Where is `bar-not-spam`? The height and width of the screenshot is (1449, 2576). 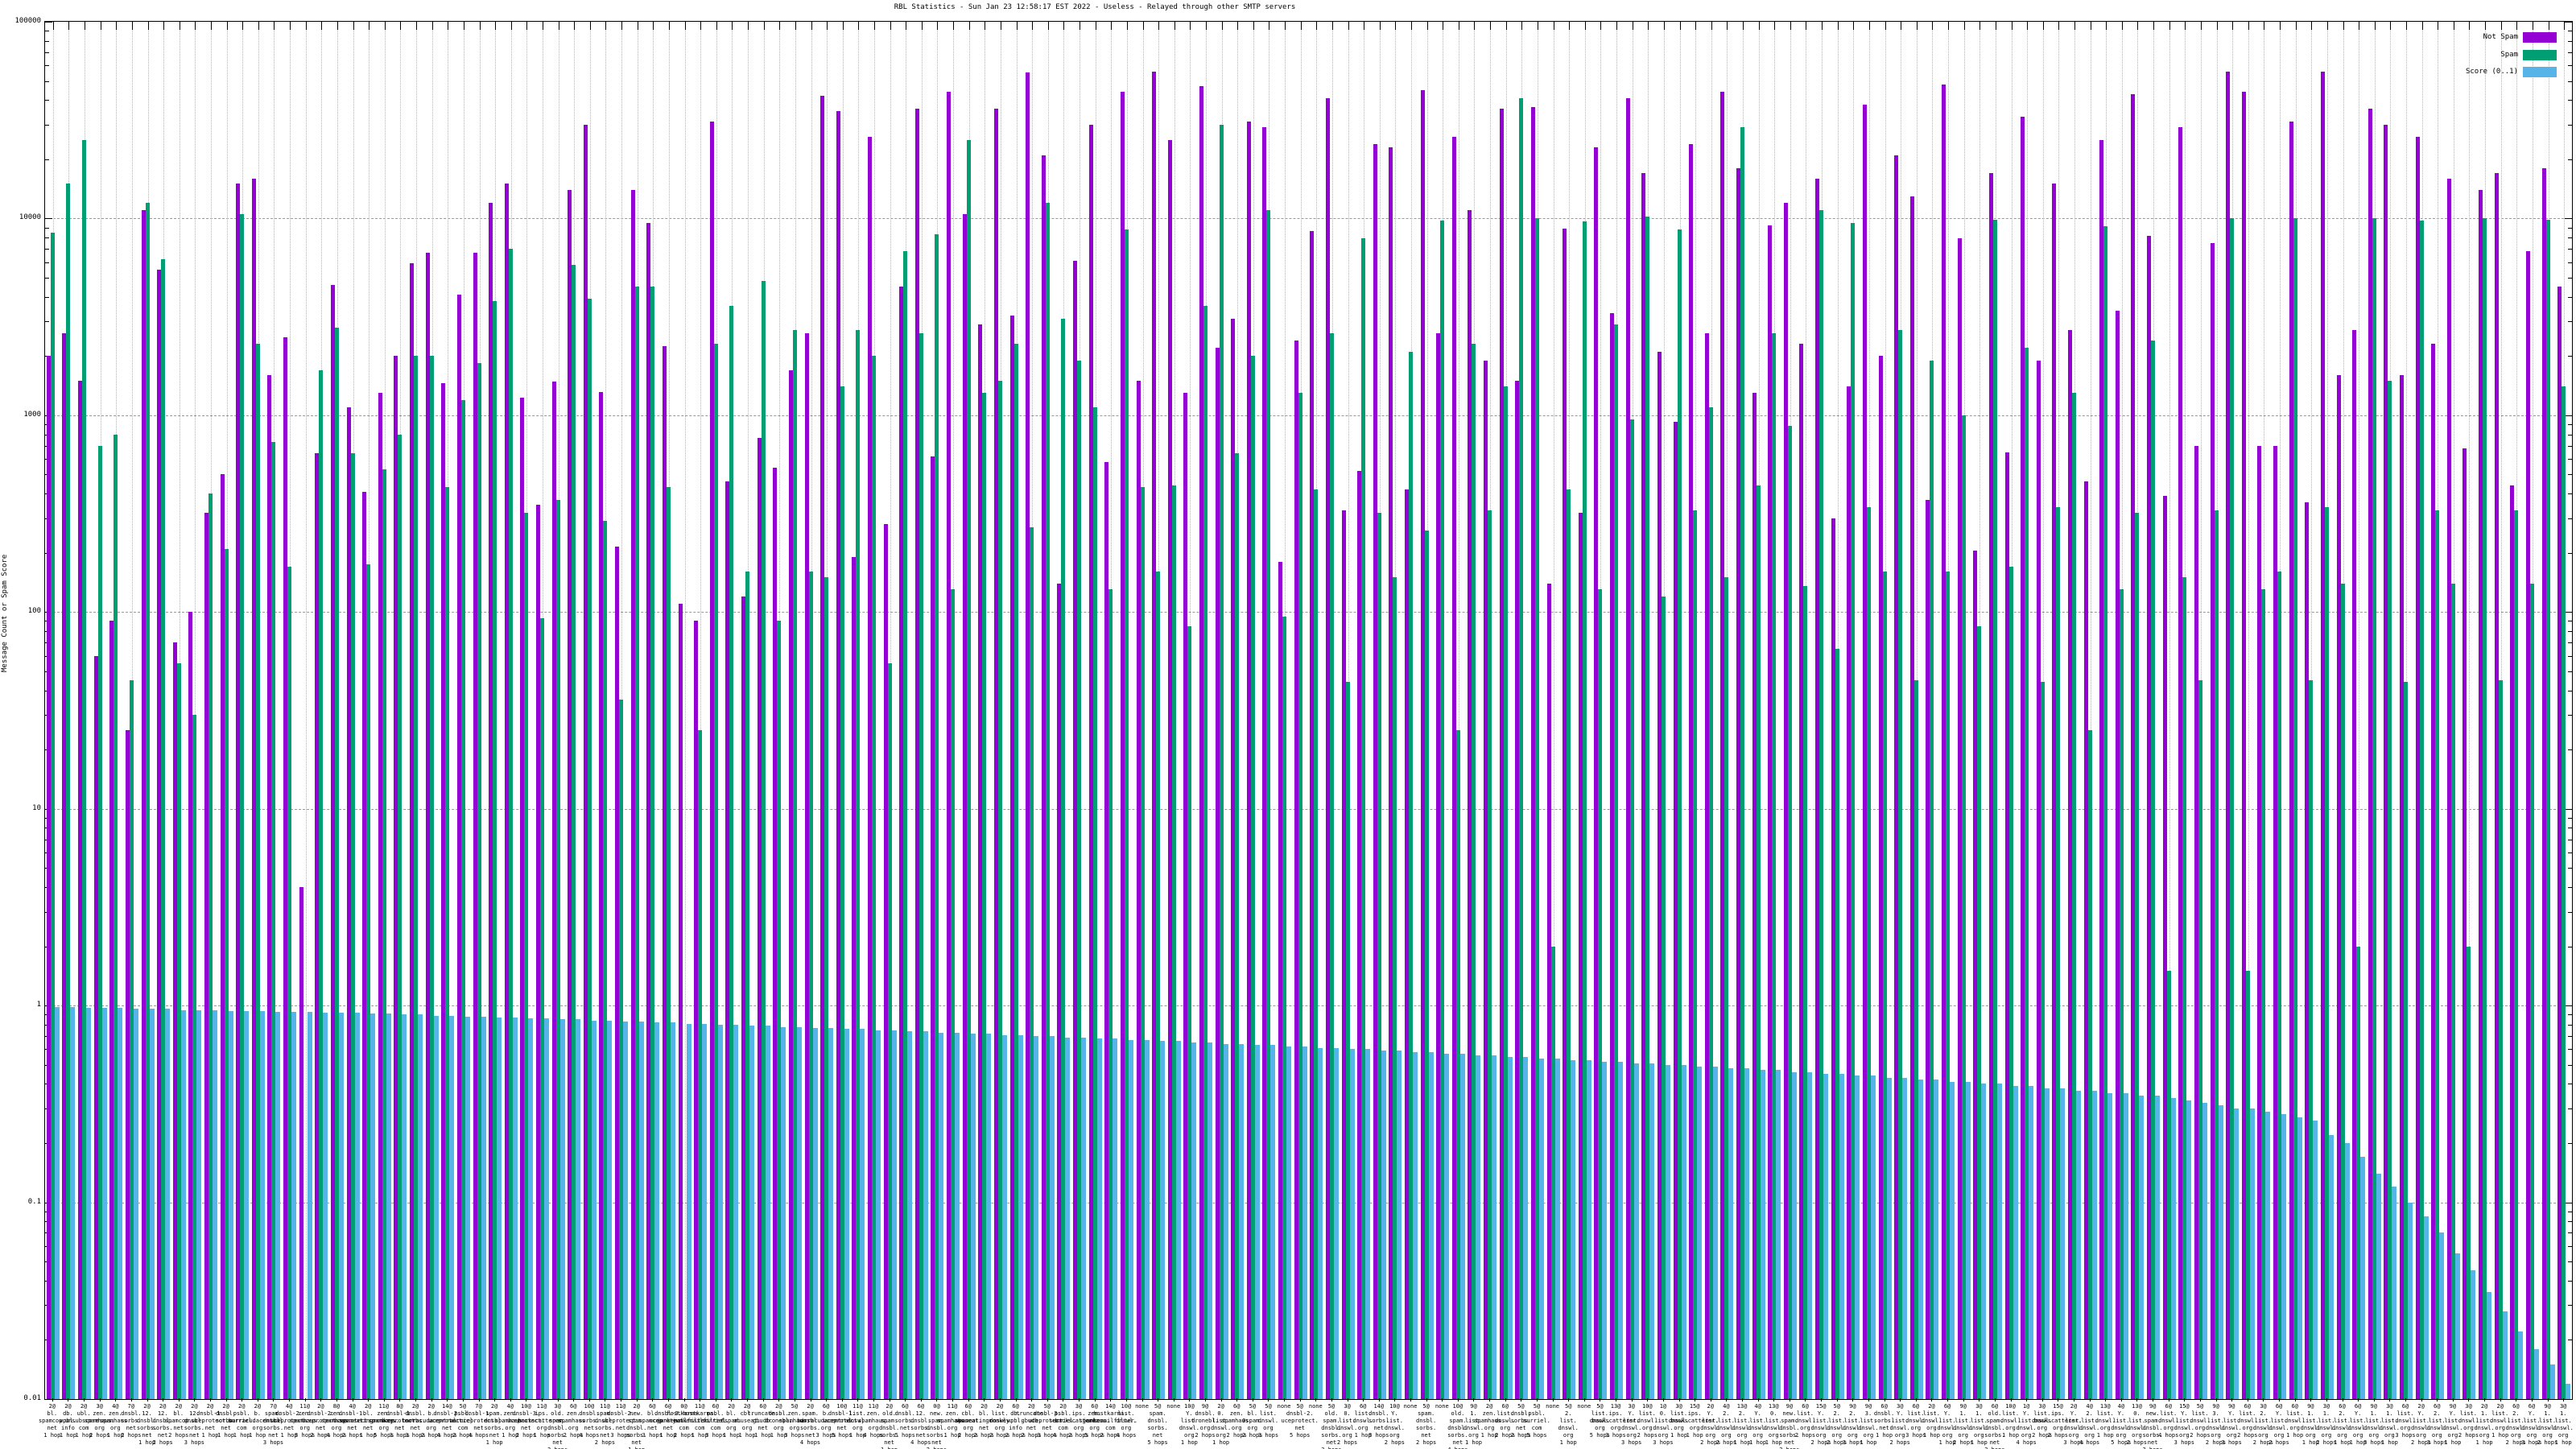 bar-not-spam is located at coordinates (680, 1001).